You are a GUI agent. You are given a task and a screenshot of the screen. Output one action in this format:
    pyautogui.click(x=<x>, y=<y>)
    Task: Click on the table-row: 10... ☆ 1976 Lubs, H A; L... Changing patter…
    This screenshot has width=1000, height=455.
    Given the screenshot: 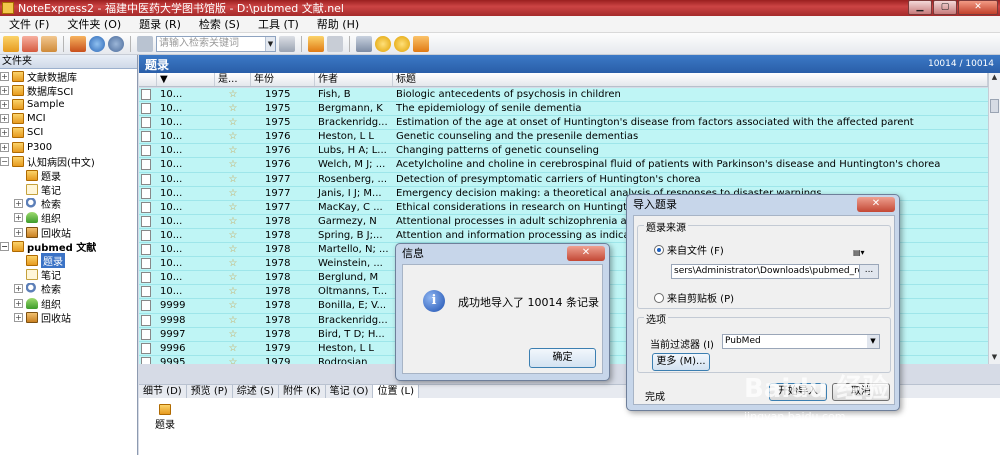 What is the action you would take?
    pyautogui.click(x=563, y=151)
    